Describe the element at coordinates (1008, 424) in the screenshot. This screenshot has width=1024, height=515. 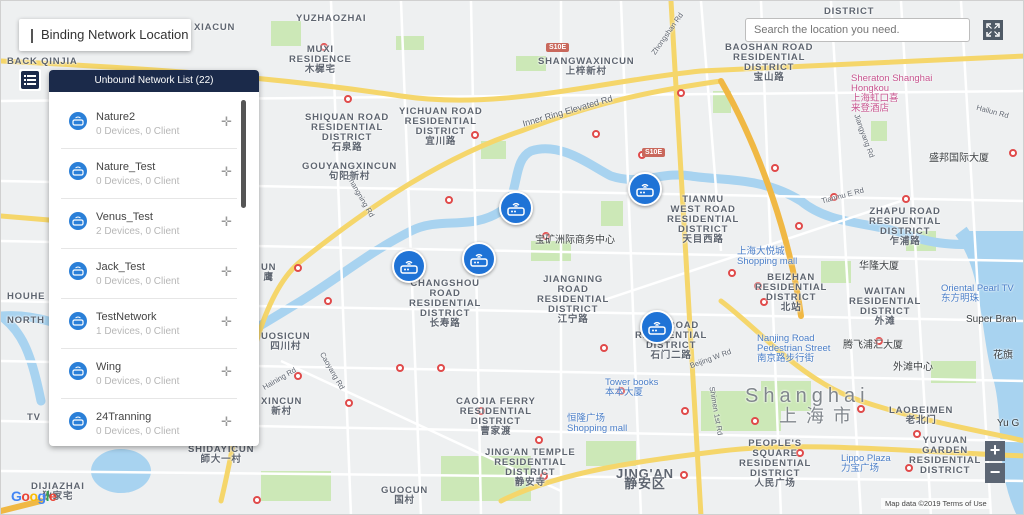
I see `poi-label: Yu G` at that location.